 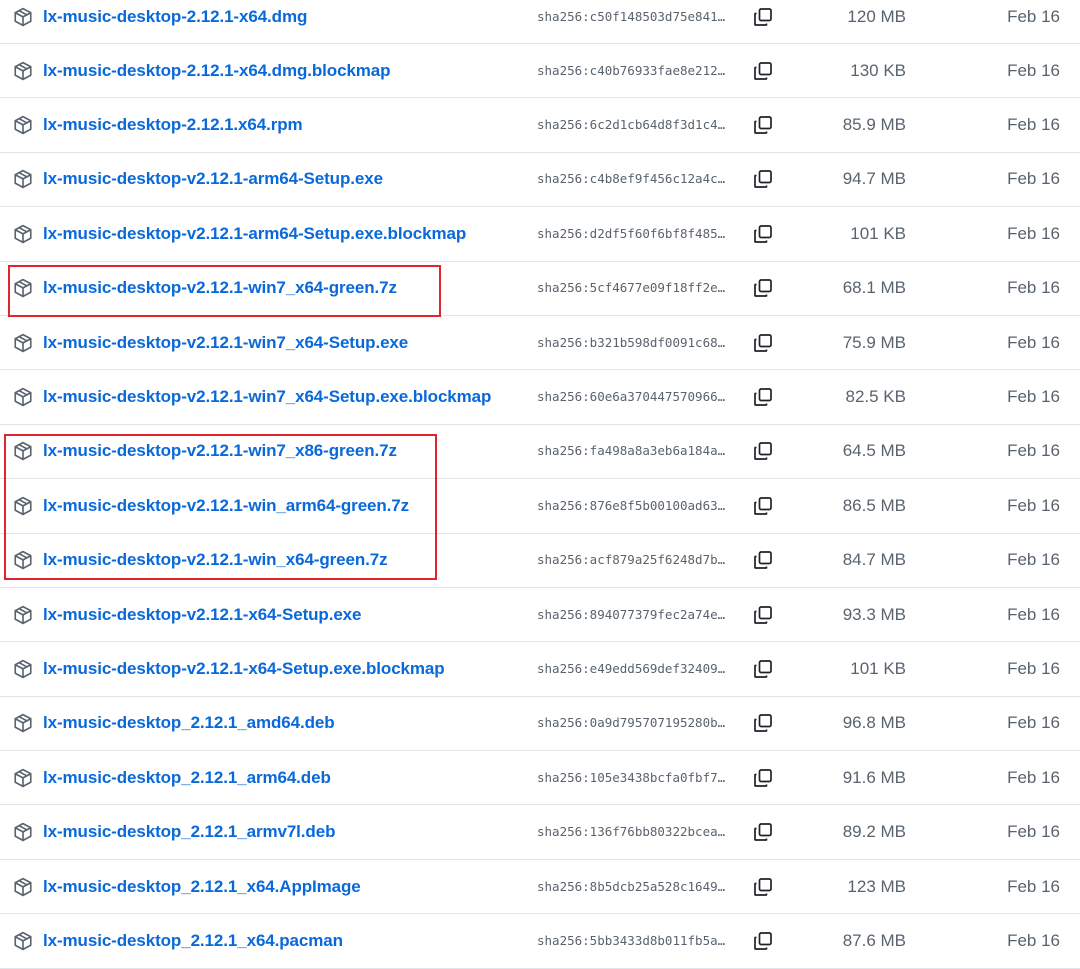 What do you see at coordinates (876, 16) in the screenshot?
I see `asset-size: 120 MB` at bounding box center [876, 16].